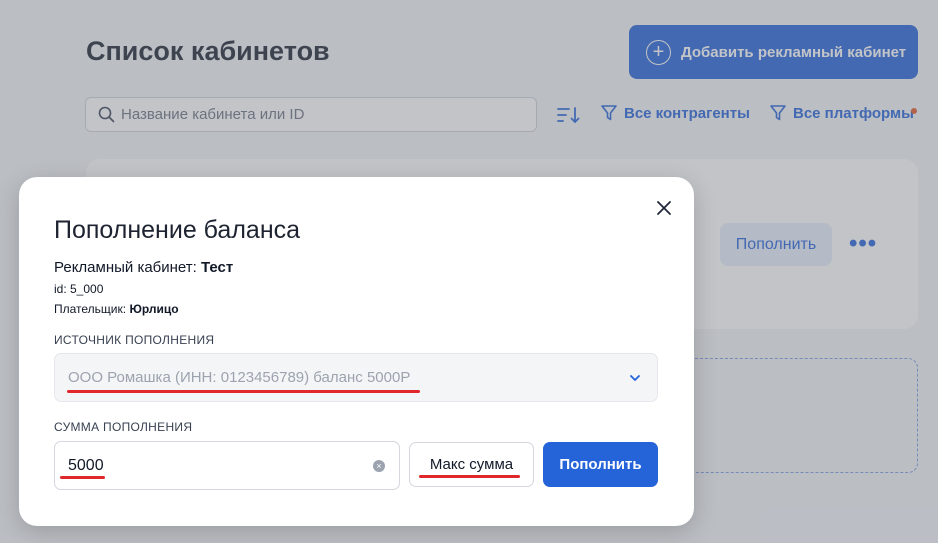 This screenshot has width=938, height=543. Describe the element at coordinates (79, 289) in the screenshot. I see `cabinet-id: id: 5_000` at that location.